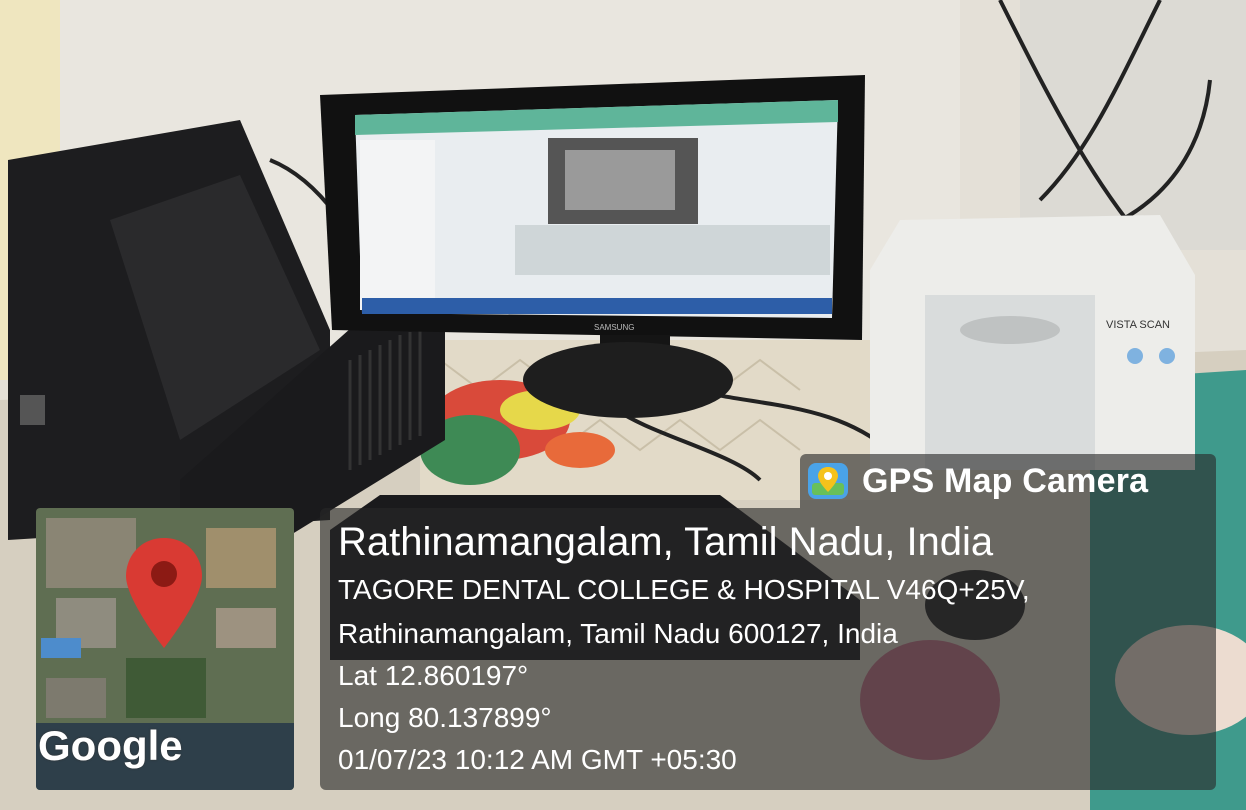  I want to click on app-name: GPS Map Camera, so click(1005, 480).